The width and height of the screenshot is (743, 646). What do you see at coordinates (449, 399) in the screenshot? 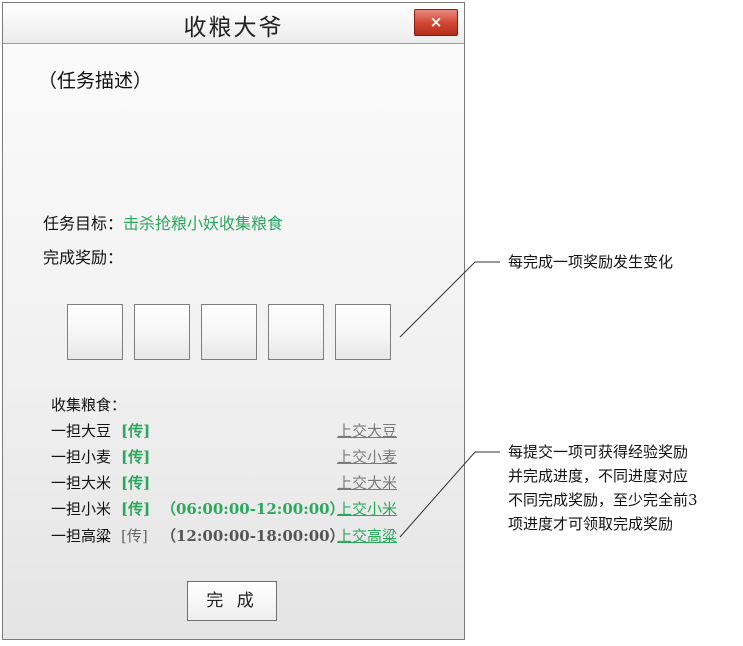
I see `annotation-leader-lines` at bounding box center [449, 399].